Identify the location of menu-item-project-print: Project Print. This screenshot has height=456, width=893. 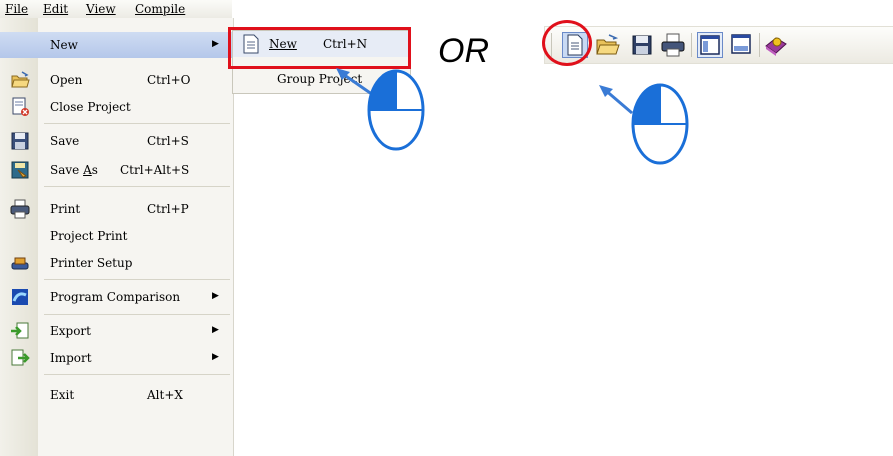
(116, 236).